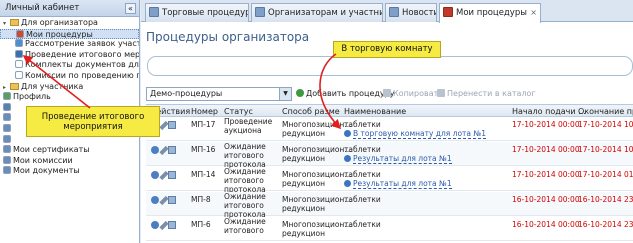 Image resolution: width=633 pixels, height=243 pixels. Describe the element at coordinates (56, 82) in the screenshot. I see `arrow-to-final-event-item` at that location.